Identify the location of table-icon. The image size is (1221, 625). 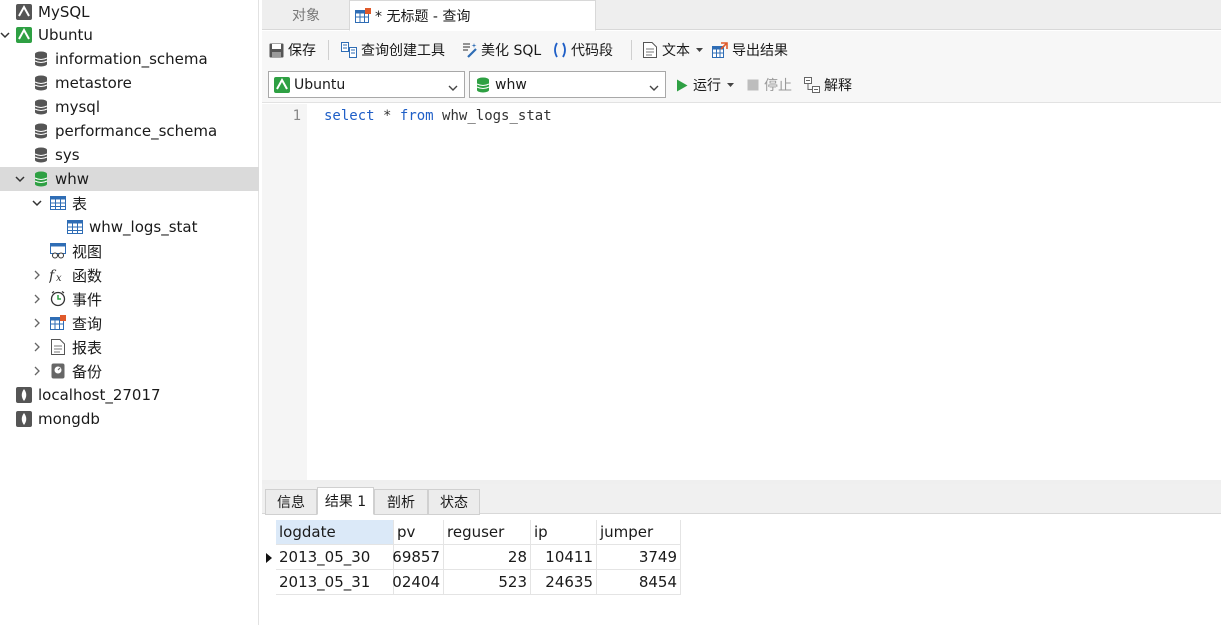
(74, 227).